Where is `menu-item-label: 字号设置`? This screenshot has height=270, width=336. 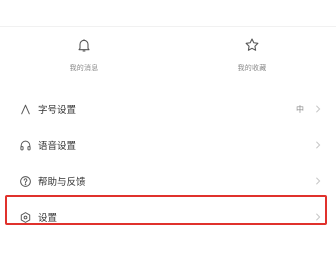 menu-item-label: 字号设置 is located at coordinates (57, 110).